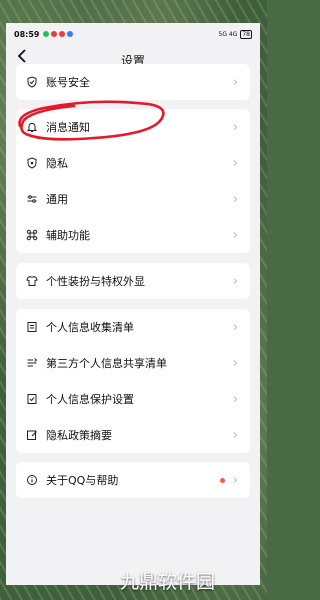 The image size is (320, 600). I want to click on chevron-left-icon, so click(22, 56).